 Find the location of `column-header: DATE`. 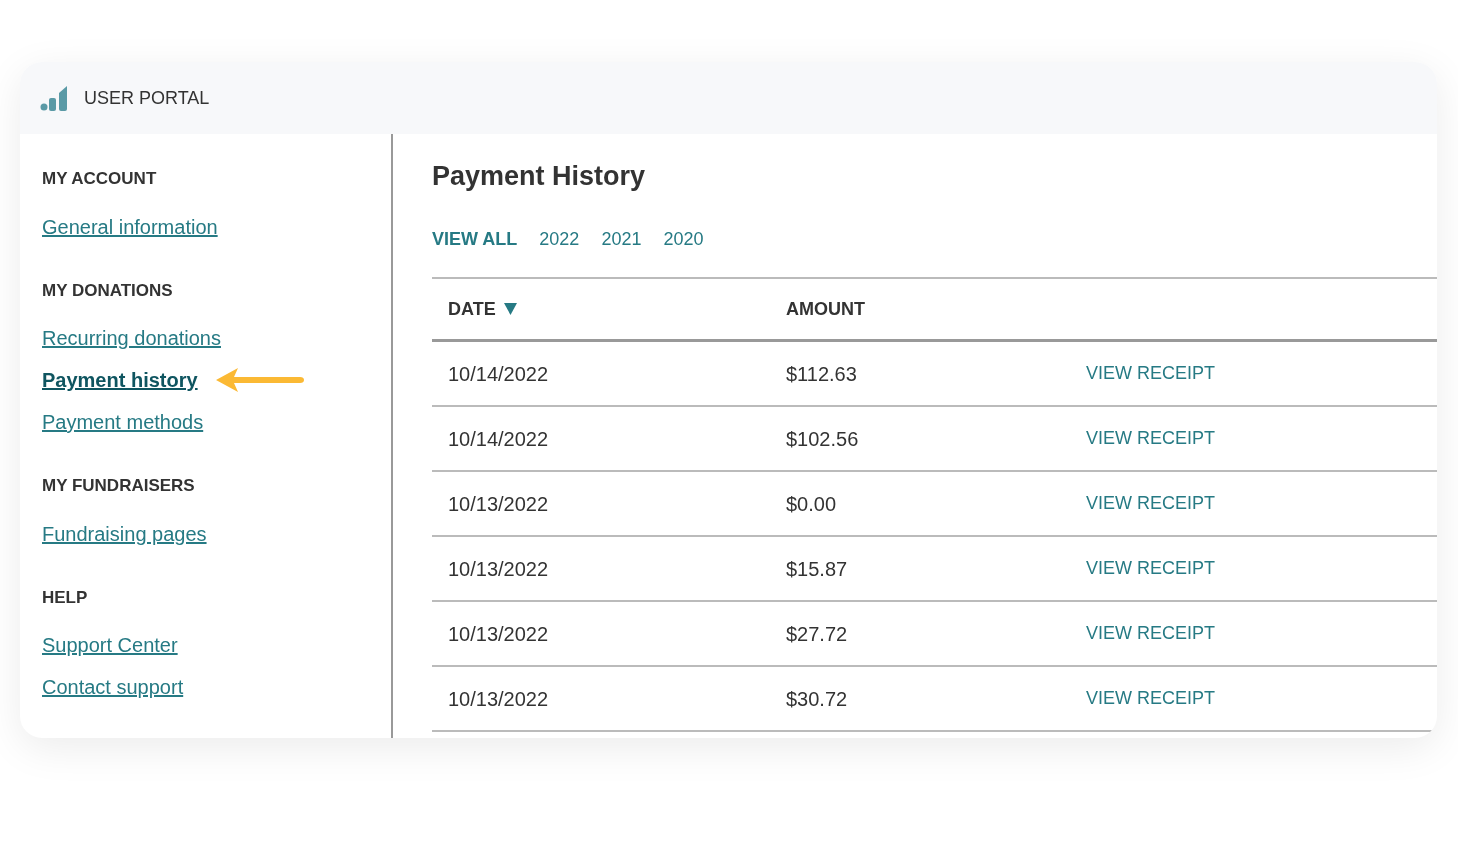

column-header: DATE is located at coordinates (472, 309).